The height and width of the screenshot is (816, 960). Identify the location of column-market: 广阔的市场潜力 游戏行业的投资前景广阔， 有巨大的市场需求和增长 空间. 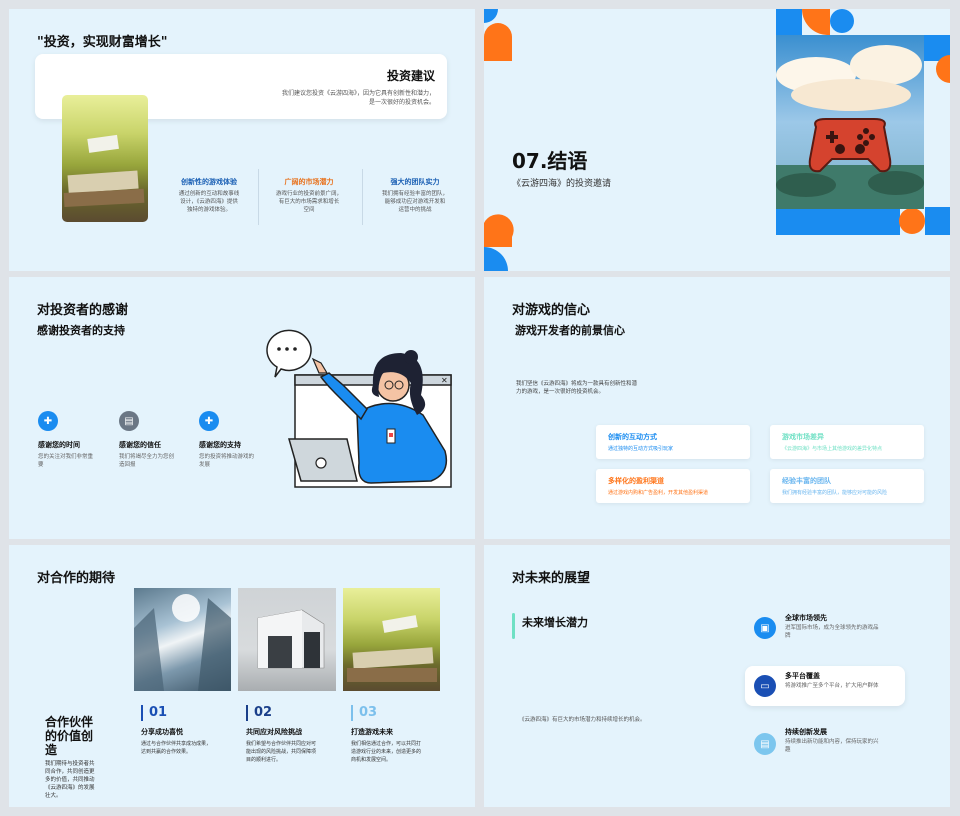
(309, 195).